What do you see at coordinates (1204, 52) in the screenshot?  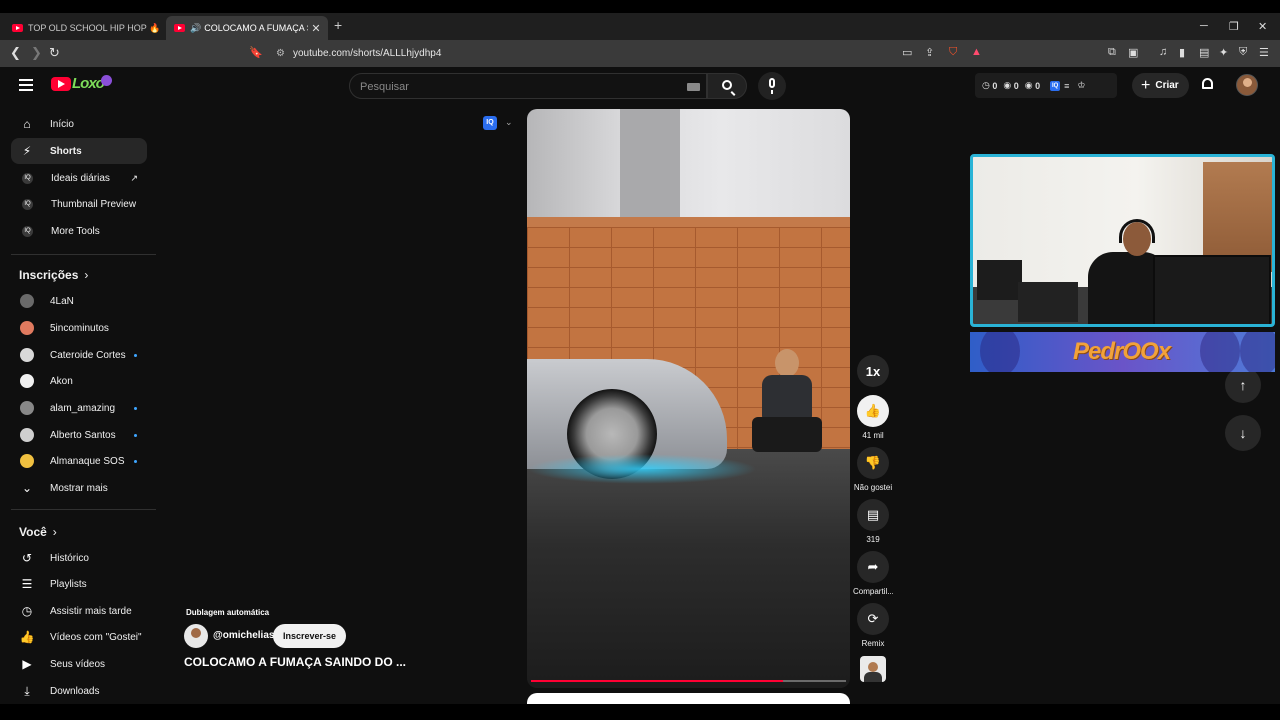 I see `wallet-icon: ▤` at bounding box center [1204, 52].